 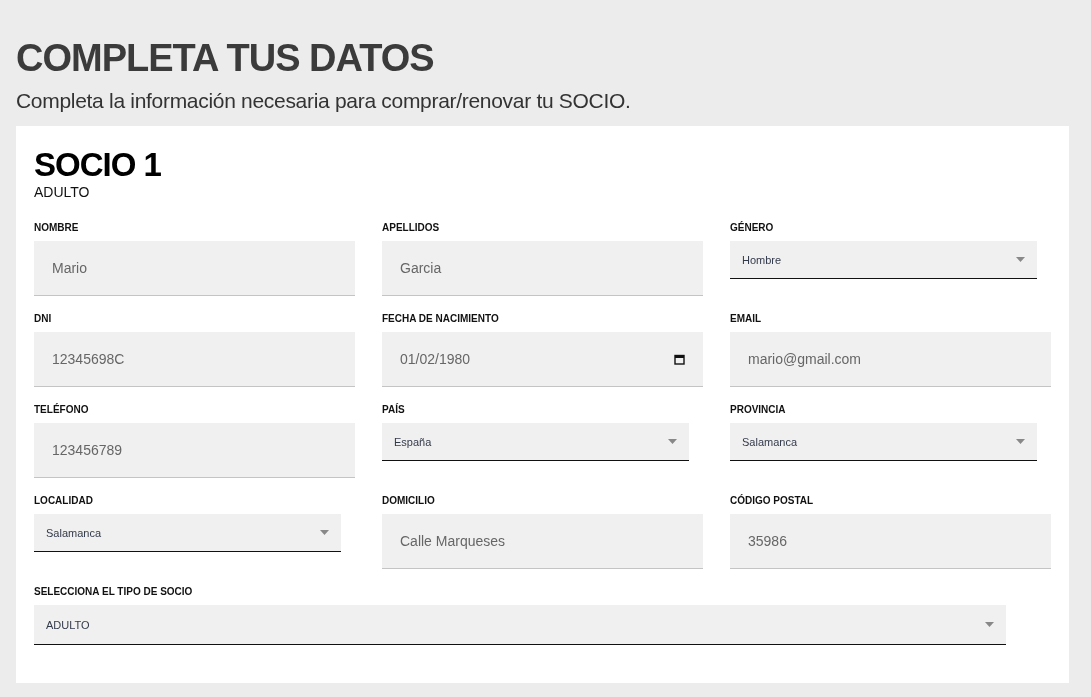 What do you see at coordinates (194, 450) in the screenshot?
I see `input-field: 123456789` at bounding box center [194, 450].